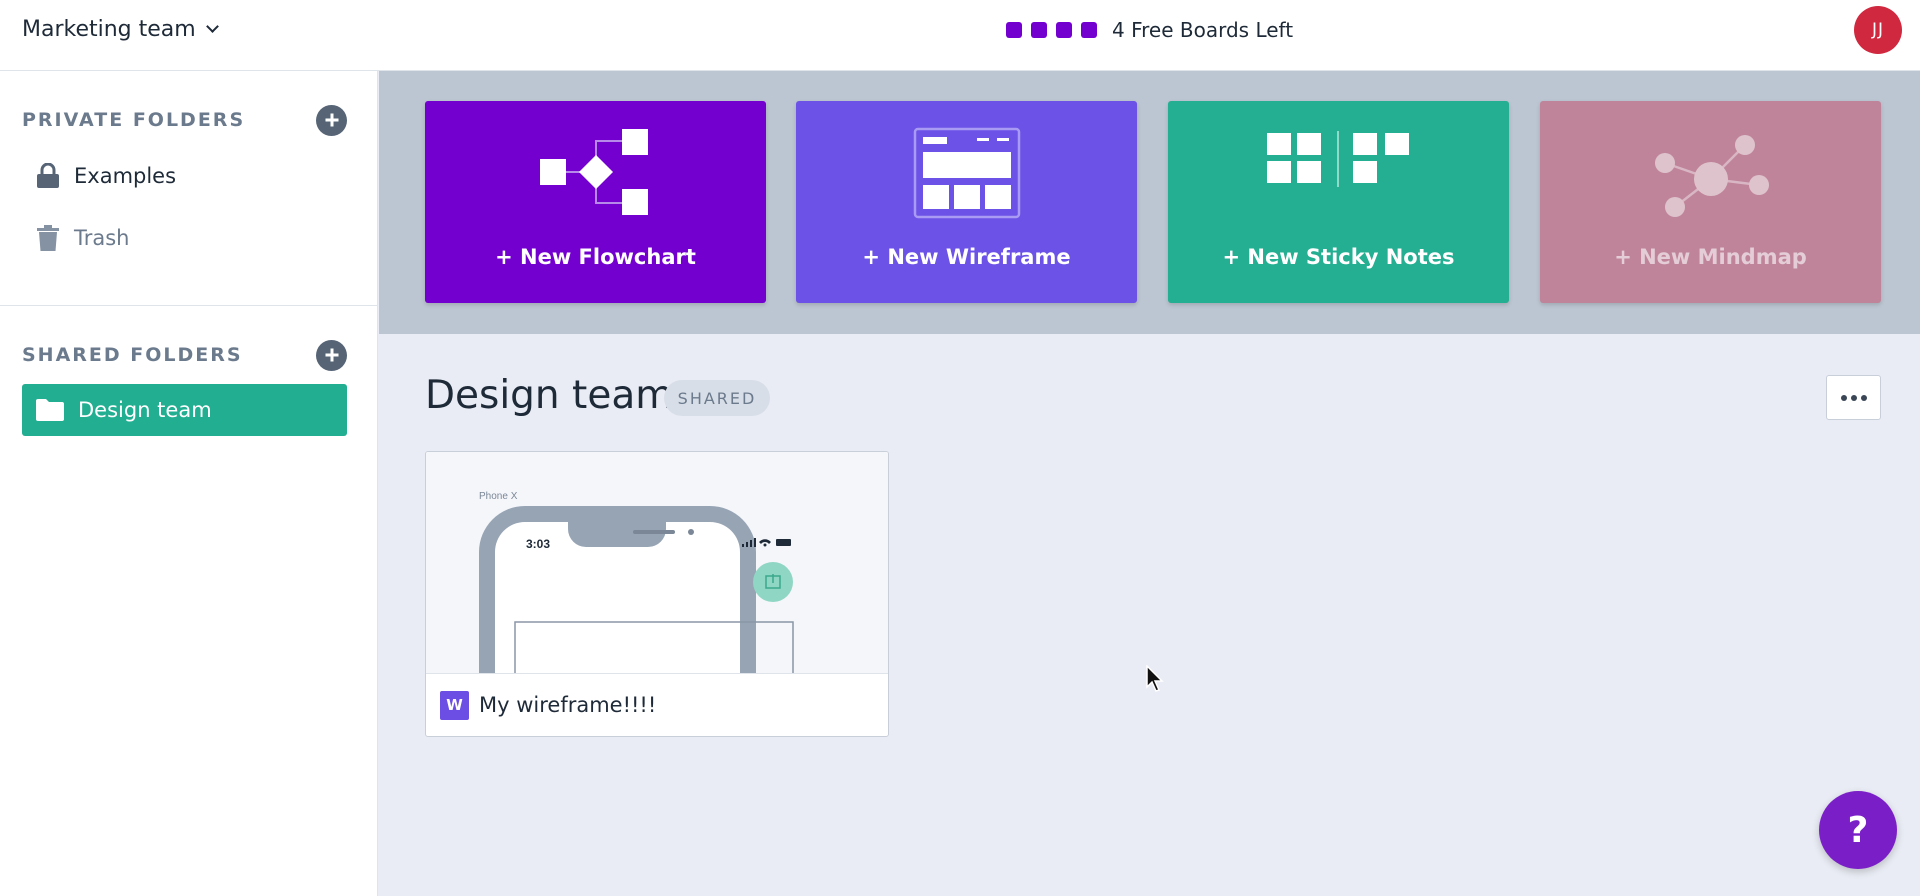  What do you see at coordinates (102, 238) in the screenshot?
I see `sidebar-item-label: Trash` at bounding box center [102, 238].